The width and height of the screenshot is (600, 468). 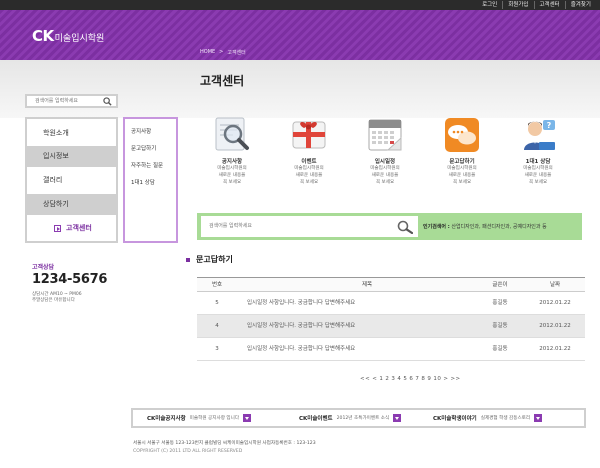 I want to click on page-3: 3, so click(x=393, y=379).